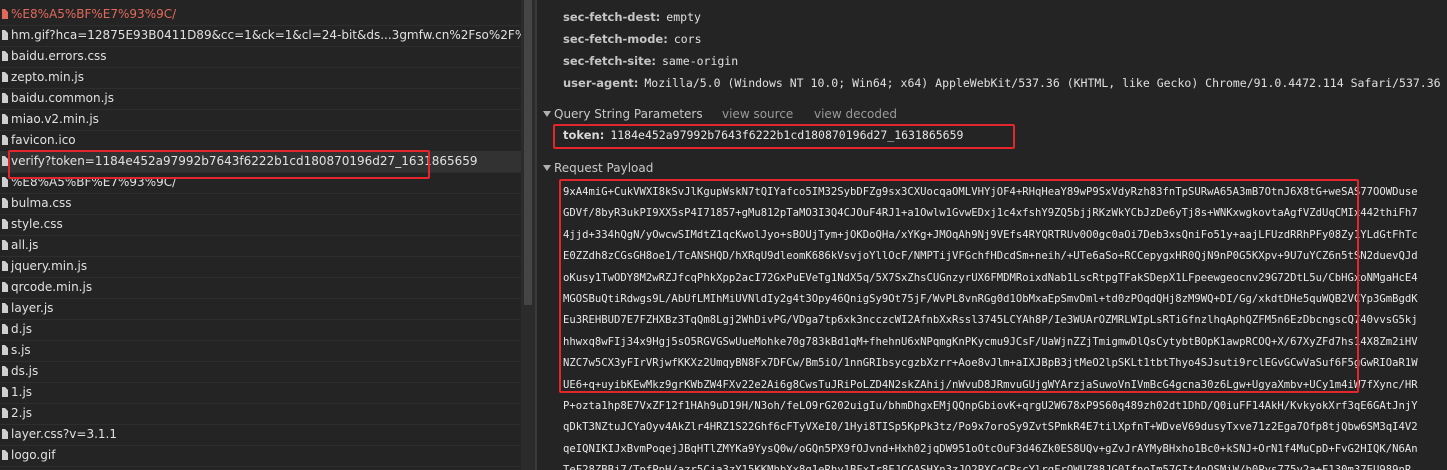 The image size is (1447, 470). I want to click on header-key: sec-fetch-site:, so click(609, 61).